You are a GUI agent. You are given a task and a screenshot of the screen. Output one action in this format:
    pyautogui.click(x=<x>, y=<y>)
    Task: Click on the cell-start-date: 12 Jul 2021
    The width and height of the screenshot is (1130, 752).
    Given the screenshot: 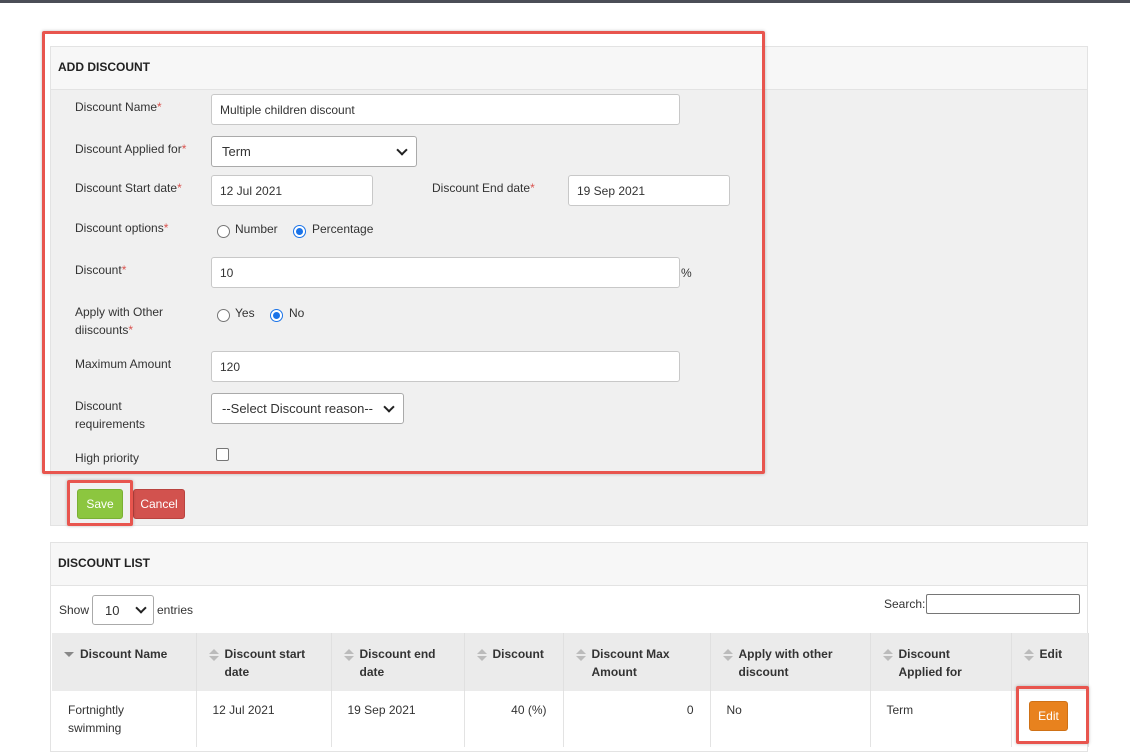 What is the action you would take?
    pyautogui.click(x=264, y=719)
    